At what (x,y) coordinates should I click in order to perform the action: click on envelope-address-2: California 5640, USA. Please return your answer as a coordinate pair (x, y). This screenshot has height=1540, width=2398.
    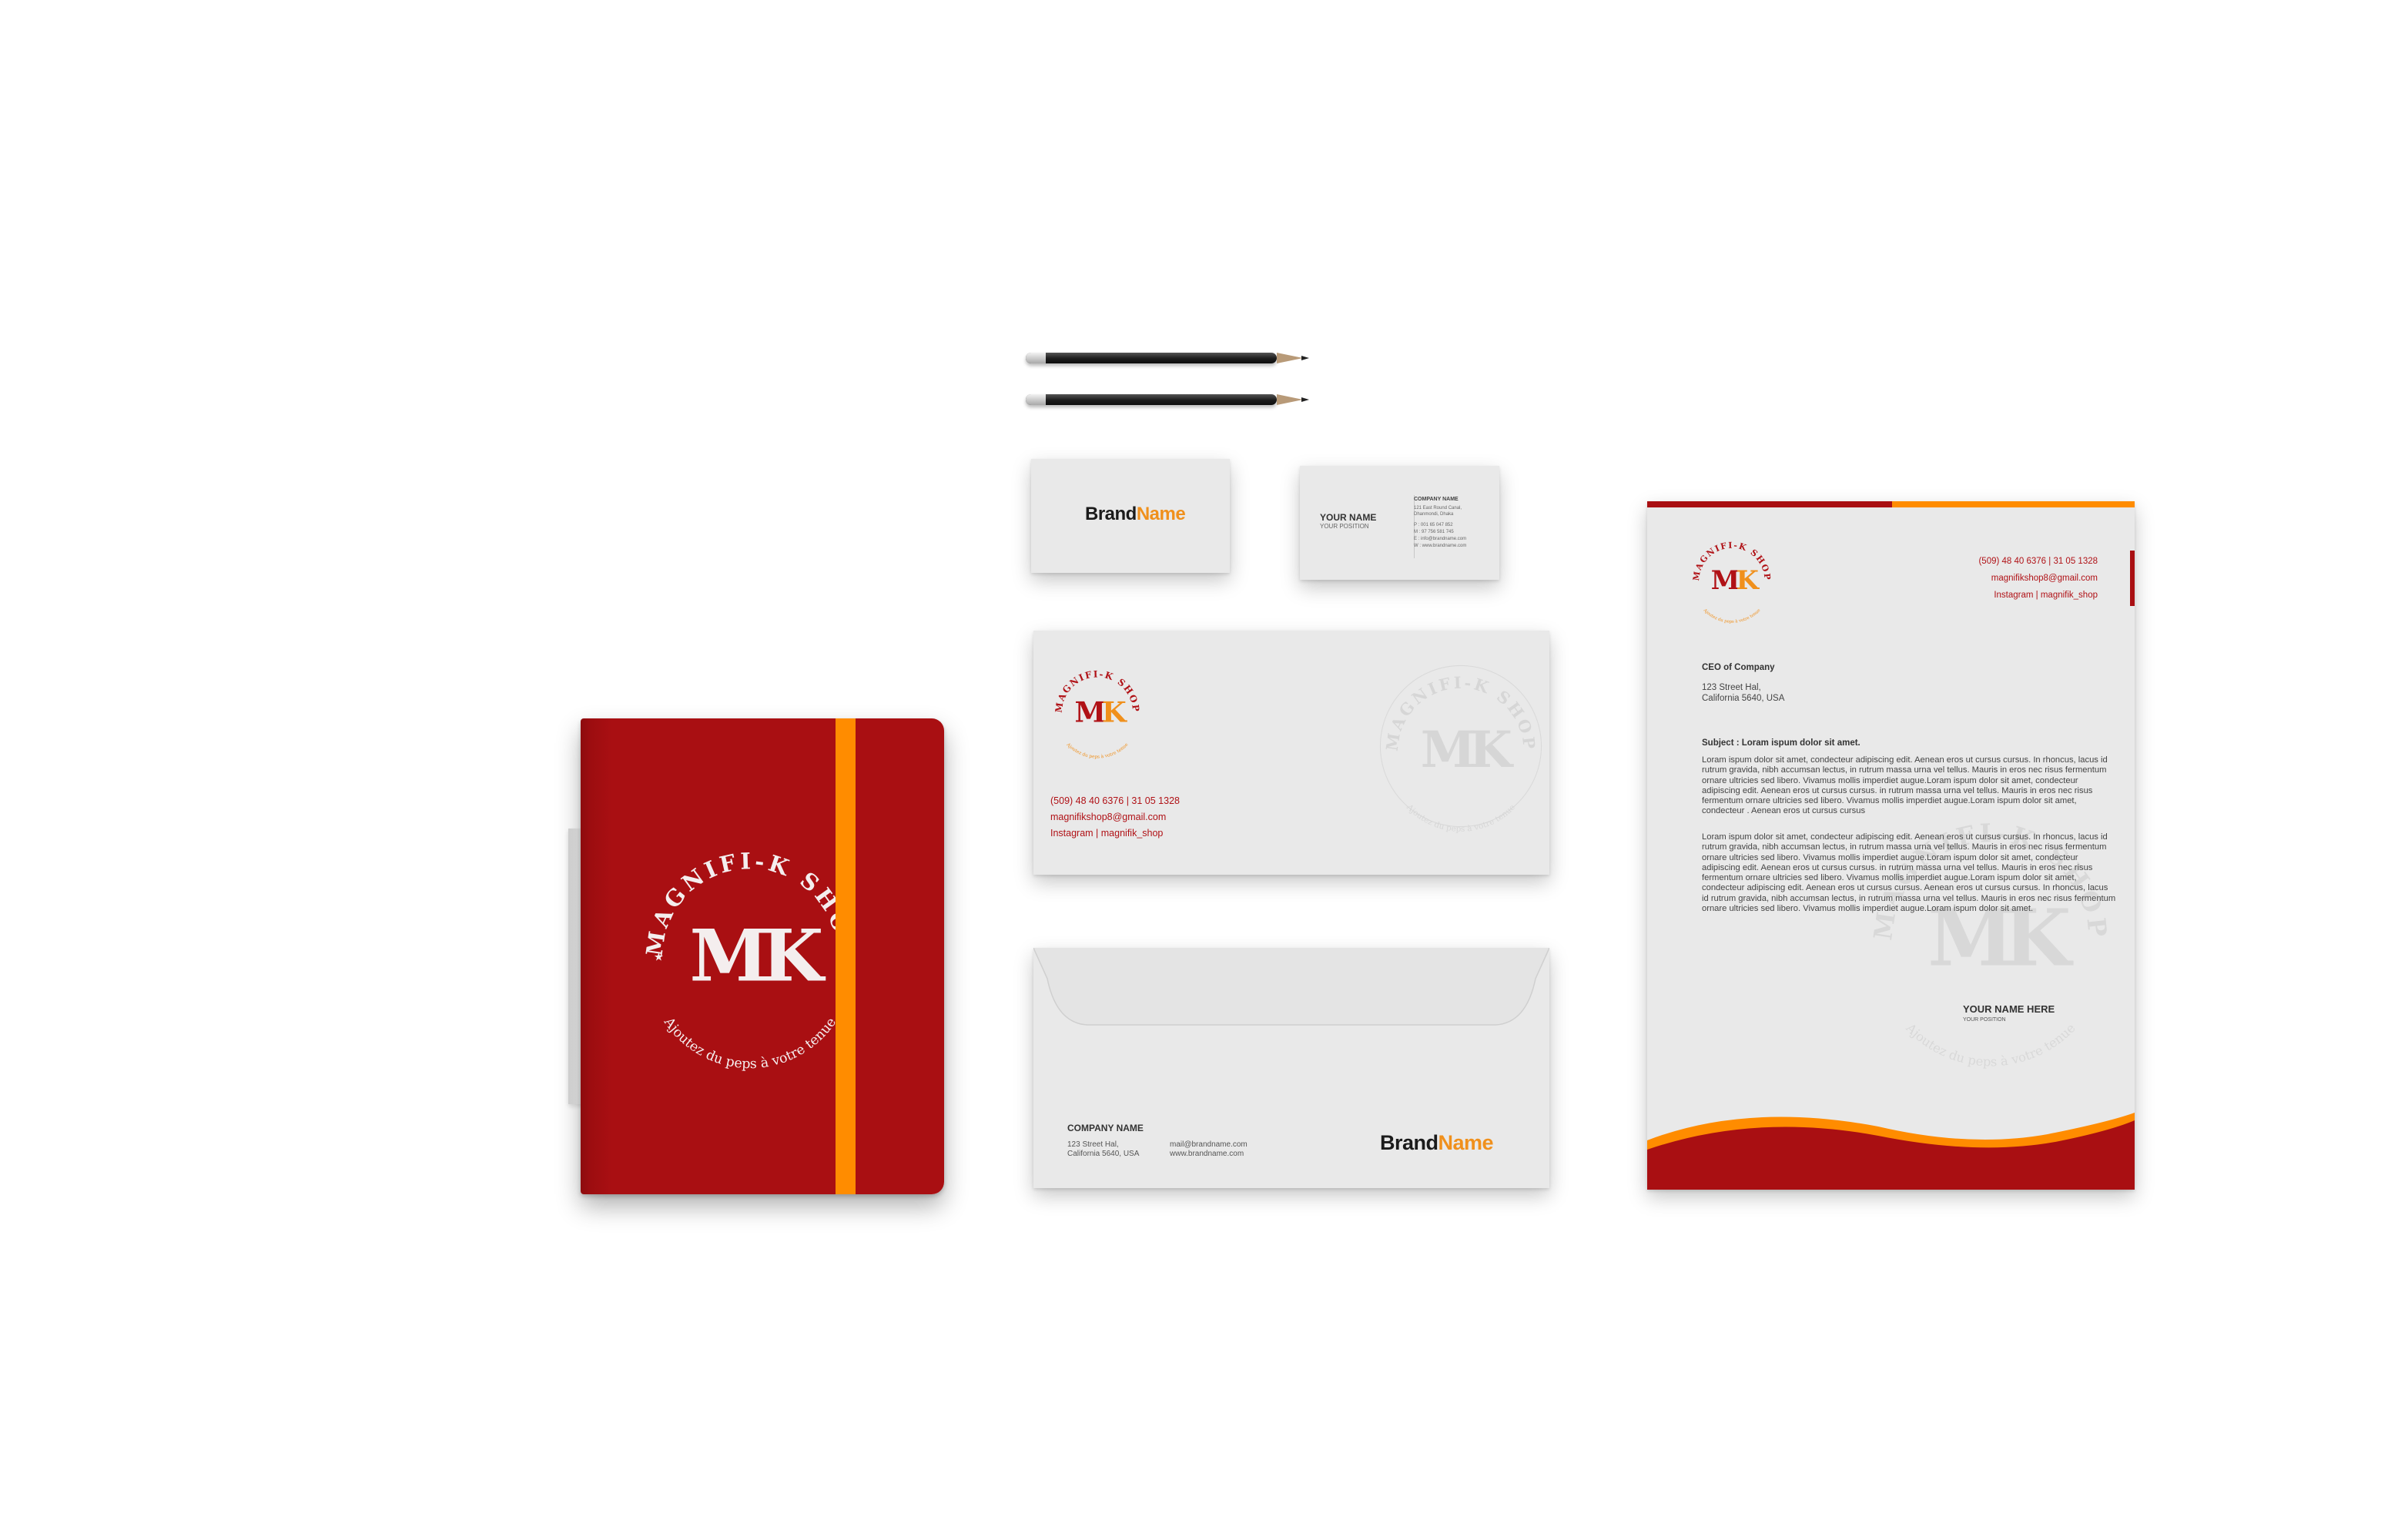
    Looking at the image, I should click on (1104, 1154).